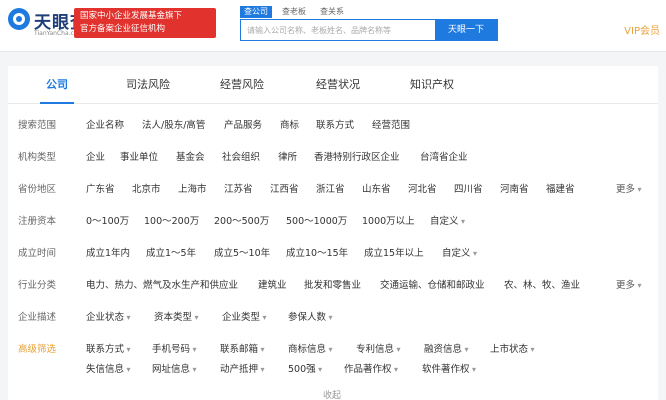  I want to click on insured-count-dropdown: 参保人数, so click(310, 316).